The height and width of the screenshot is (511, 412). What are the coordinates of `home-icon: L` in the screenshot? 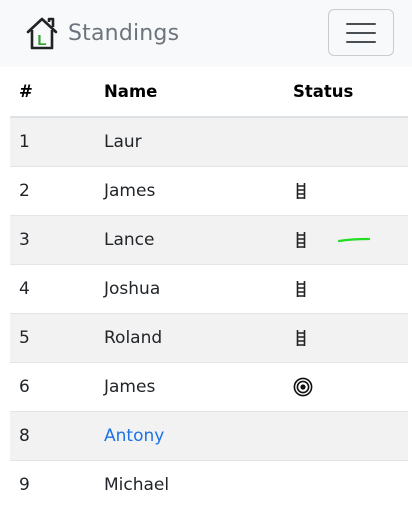 It's located at (42, 33).